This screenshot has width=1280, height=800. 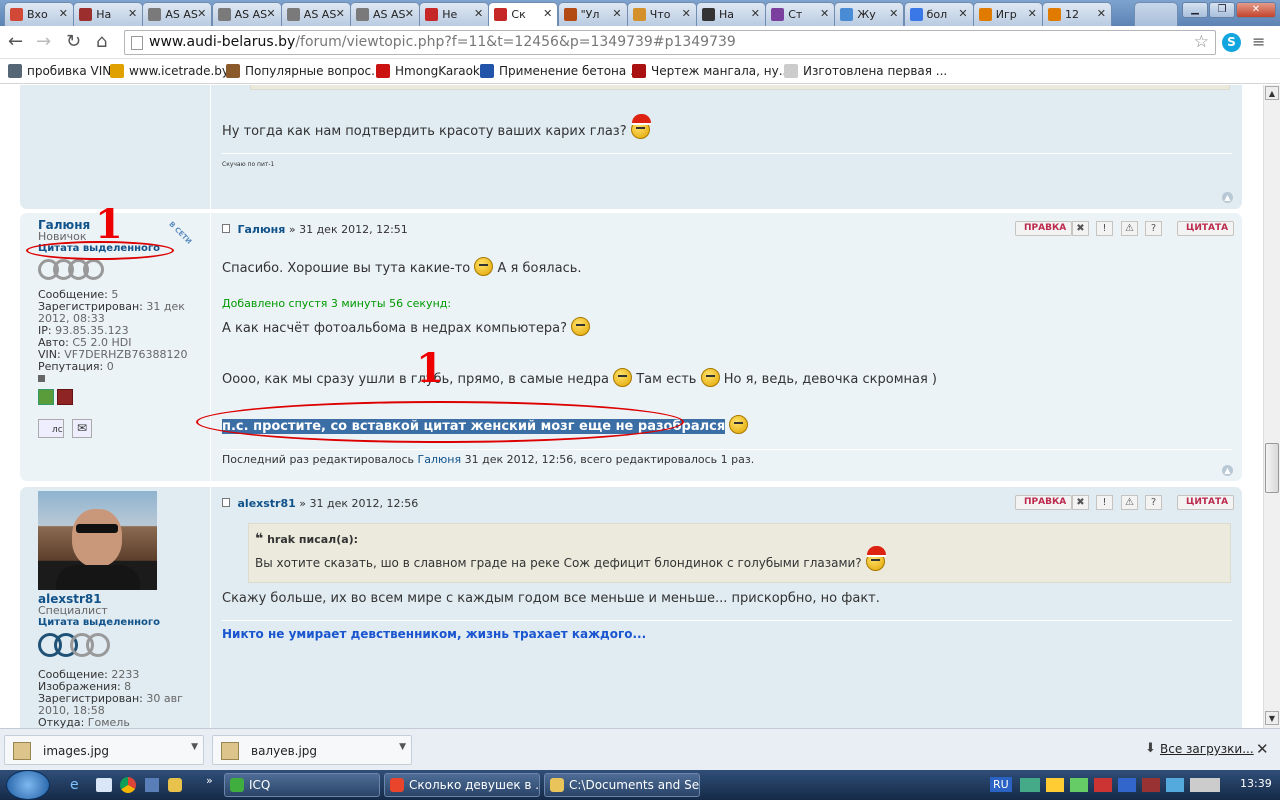 I want to click on maximize-button: ❐, so click(x=1222, y=10).